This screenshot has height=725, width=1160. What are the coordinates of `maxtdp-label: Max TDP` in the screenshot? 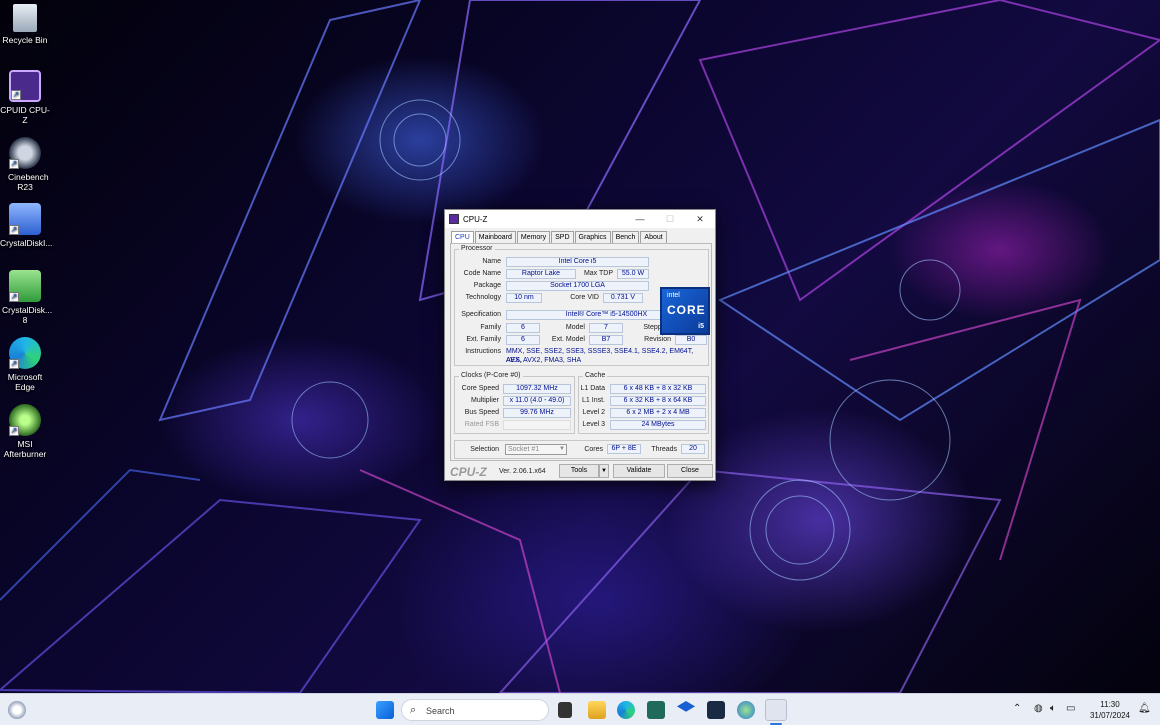 It's located at (598, 273).